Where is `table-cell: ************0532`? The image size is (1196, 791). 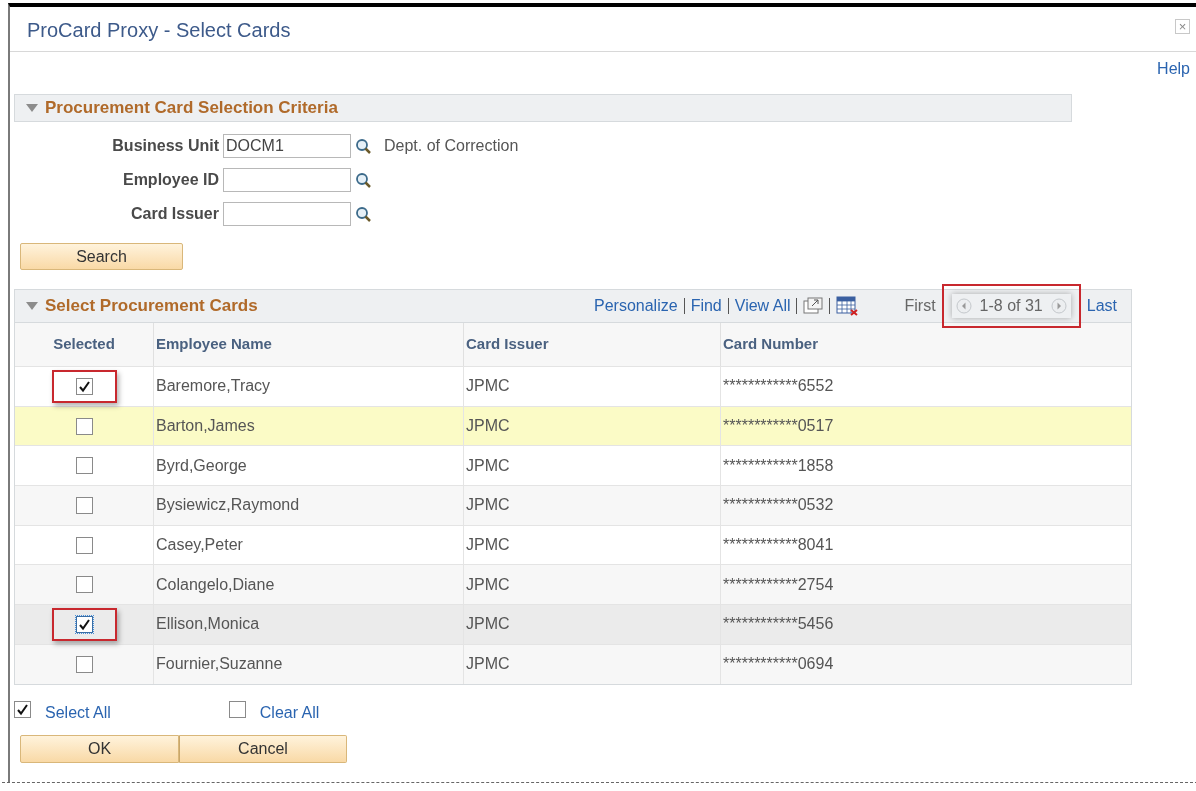
table-cell: ************0532 is located at coordinates (925, 505).